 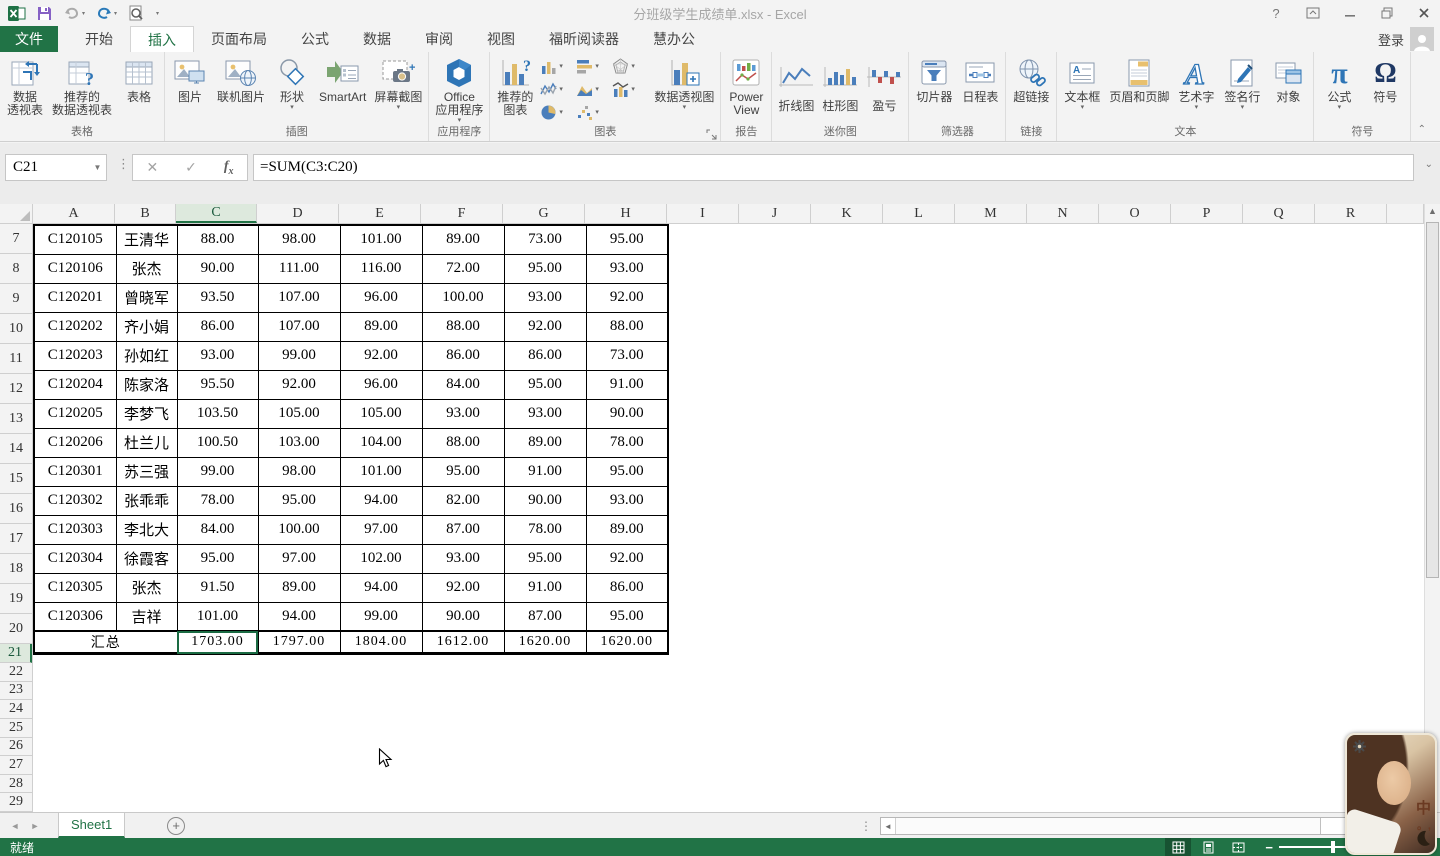 What do you see at coordinates (97, 167) in the screenshot?
I see `name-box-dropdown-icon: ▼` at bounding box center [97, 167].